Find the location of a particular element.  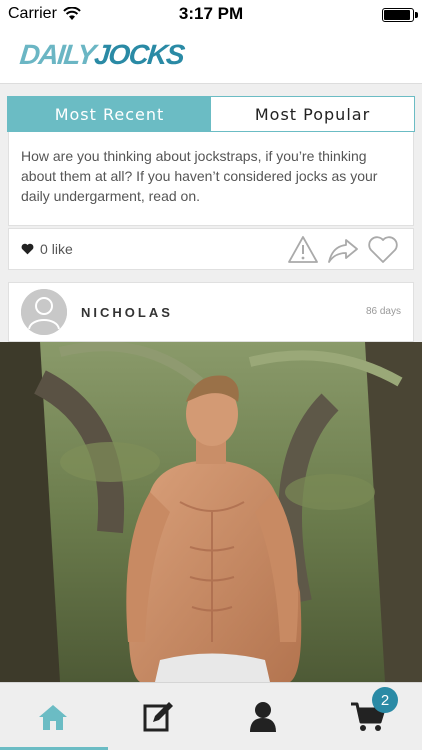

author-name: NICHOLAS is located at coordinates (127, 312).